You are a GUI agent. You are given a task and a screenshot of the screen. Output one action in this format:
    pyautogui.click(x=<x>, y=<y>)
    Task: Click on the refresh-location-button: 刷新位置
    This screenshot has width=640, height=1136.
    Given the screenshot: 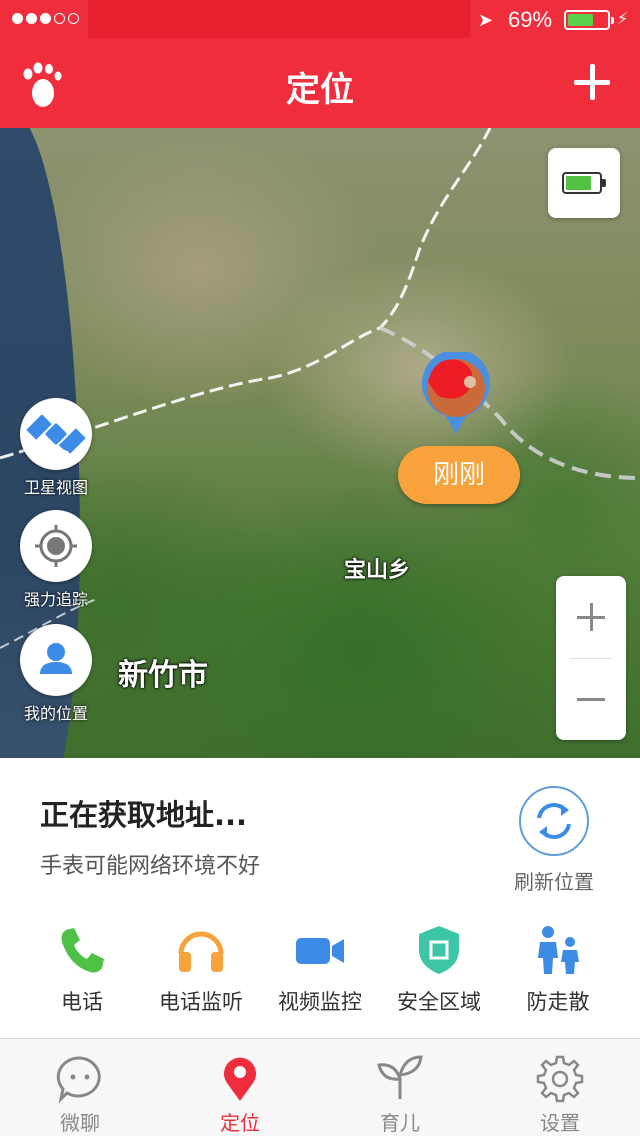 What is the action you would take?
    pyautogui.click(x=554, y=840)
    